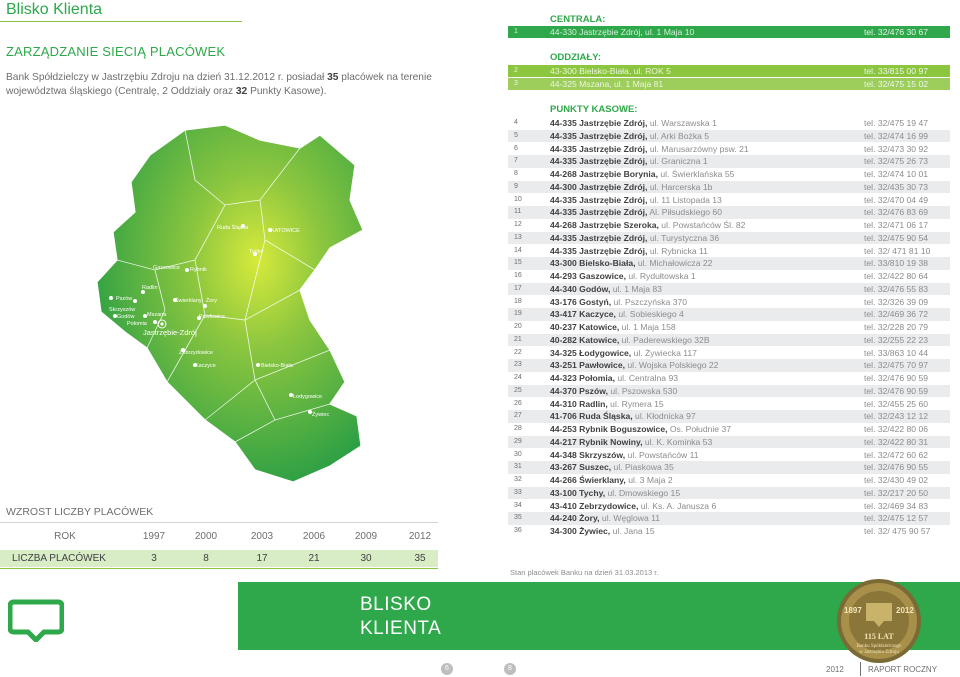 Image resolution: width=960 pixels, height=677 pixels. What do you see at coordinates (635, 403) in the screenshot?
I see `row-street: ul. Rymera 15` at bounding box center [635, 403].